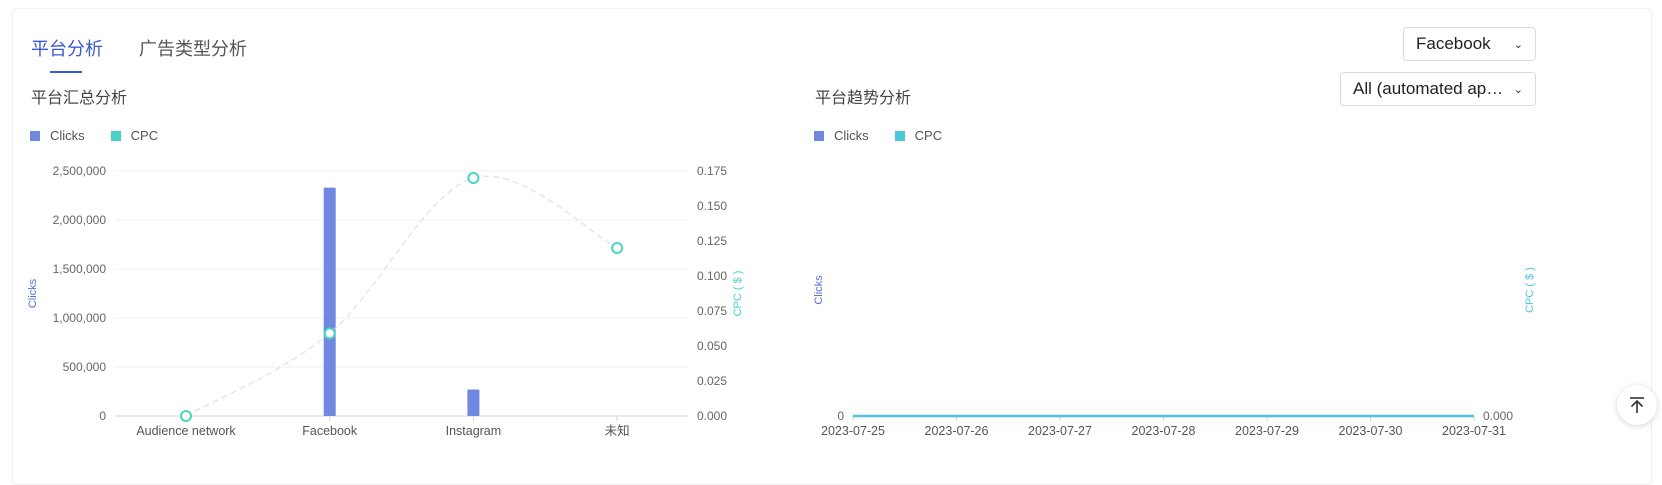  Describe the element at coordinates (957, 431) in the screenshot. I see `x-tick-label: 2023-07-26` at that location.